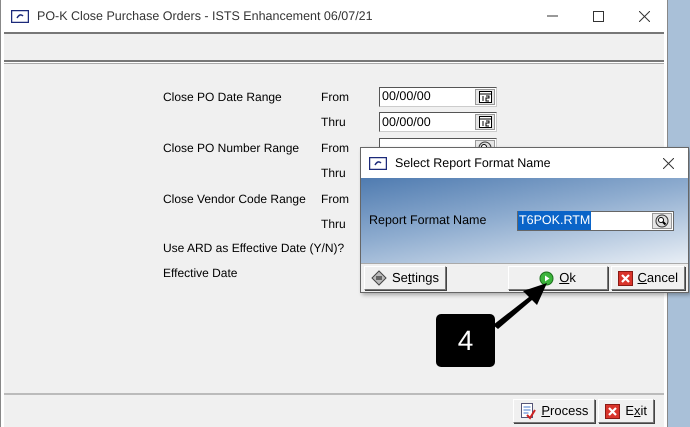  What do you see at coordinates (528, 411) in the screenshot?
I see `document-icon` at bounding box center [528, 411].